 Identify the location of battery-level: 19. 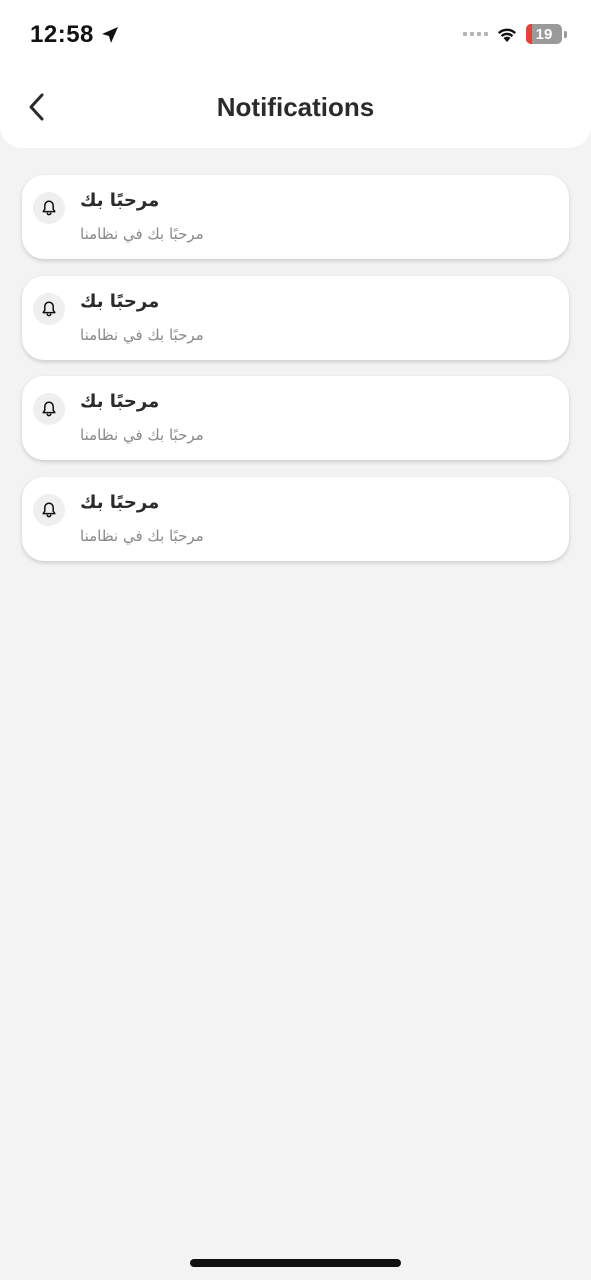
(544, 34).